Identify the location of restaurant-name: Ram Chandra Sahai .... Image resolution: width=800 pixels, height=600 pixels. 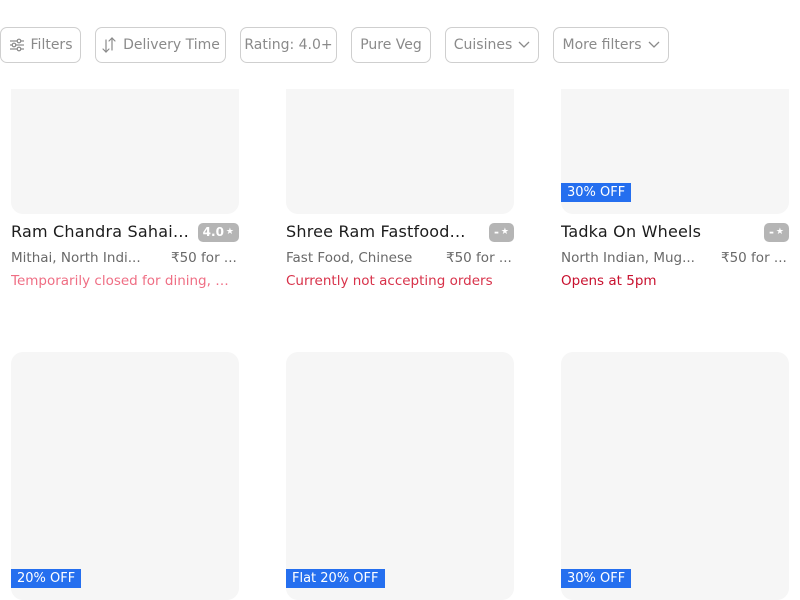
(102, 231).